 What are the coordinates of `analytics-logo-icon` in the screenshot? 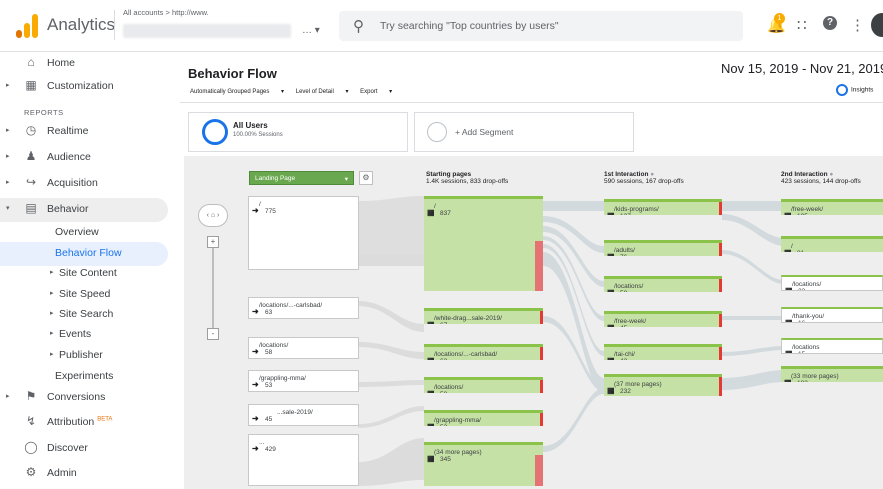 It's located at (27, 26).